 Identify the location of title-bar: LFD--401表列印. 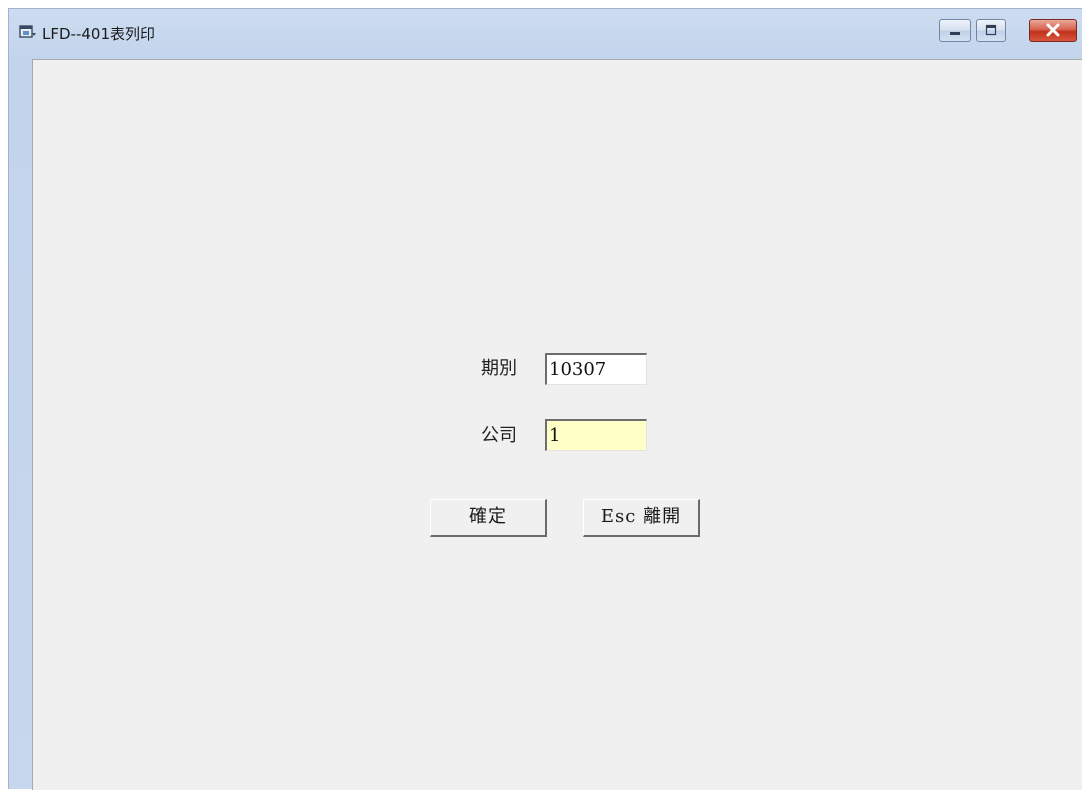
(545, 33).